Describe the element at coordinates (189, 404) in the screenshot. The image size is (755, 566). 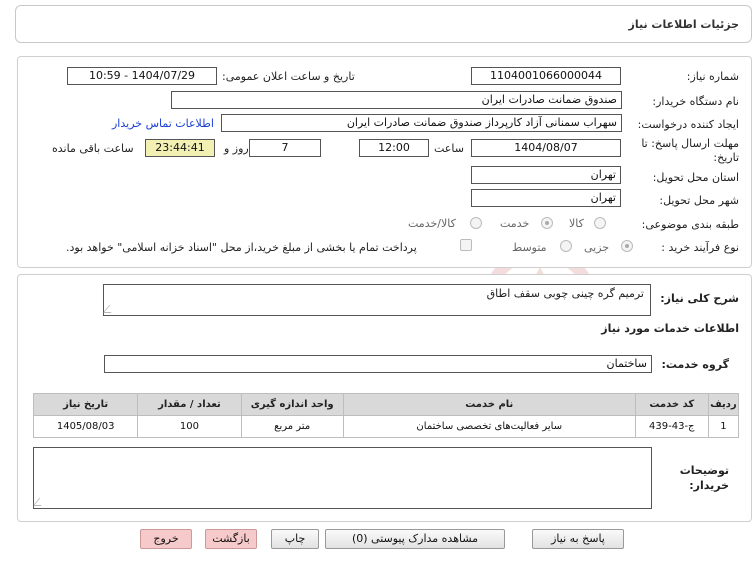
I see `col-qty-header: تعداد / مقدار` at that location.